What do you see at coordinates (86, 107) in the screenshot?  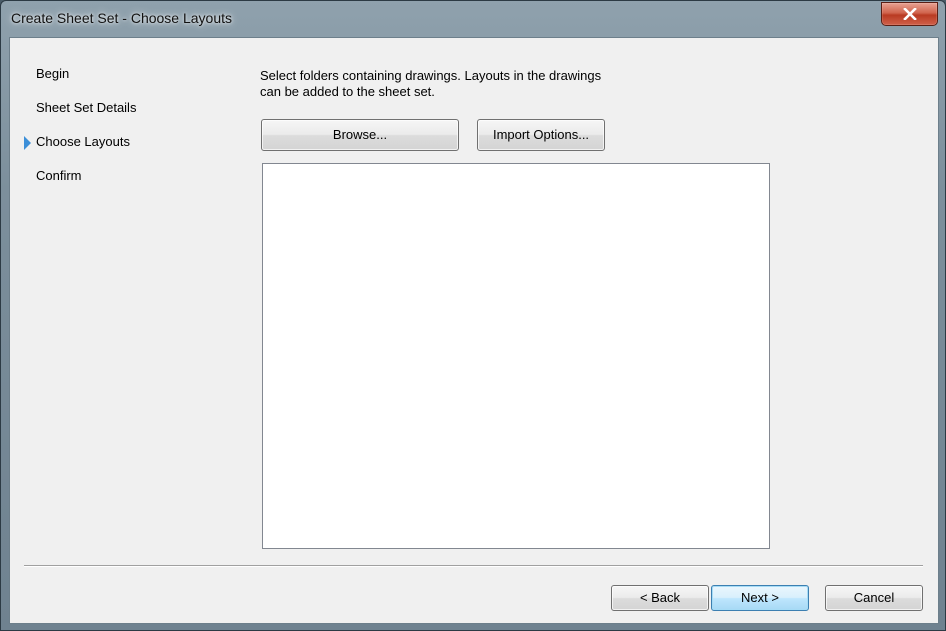 I see `nav-step-sheet-set-details: Sheet Set Details` at bounding box center [86, 107].